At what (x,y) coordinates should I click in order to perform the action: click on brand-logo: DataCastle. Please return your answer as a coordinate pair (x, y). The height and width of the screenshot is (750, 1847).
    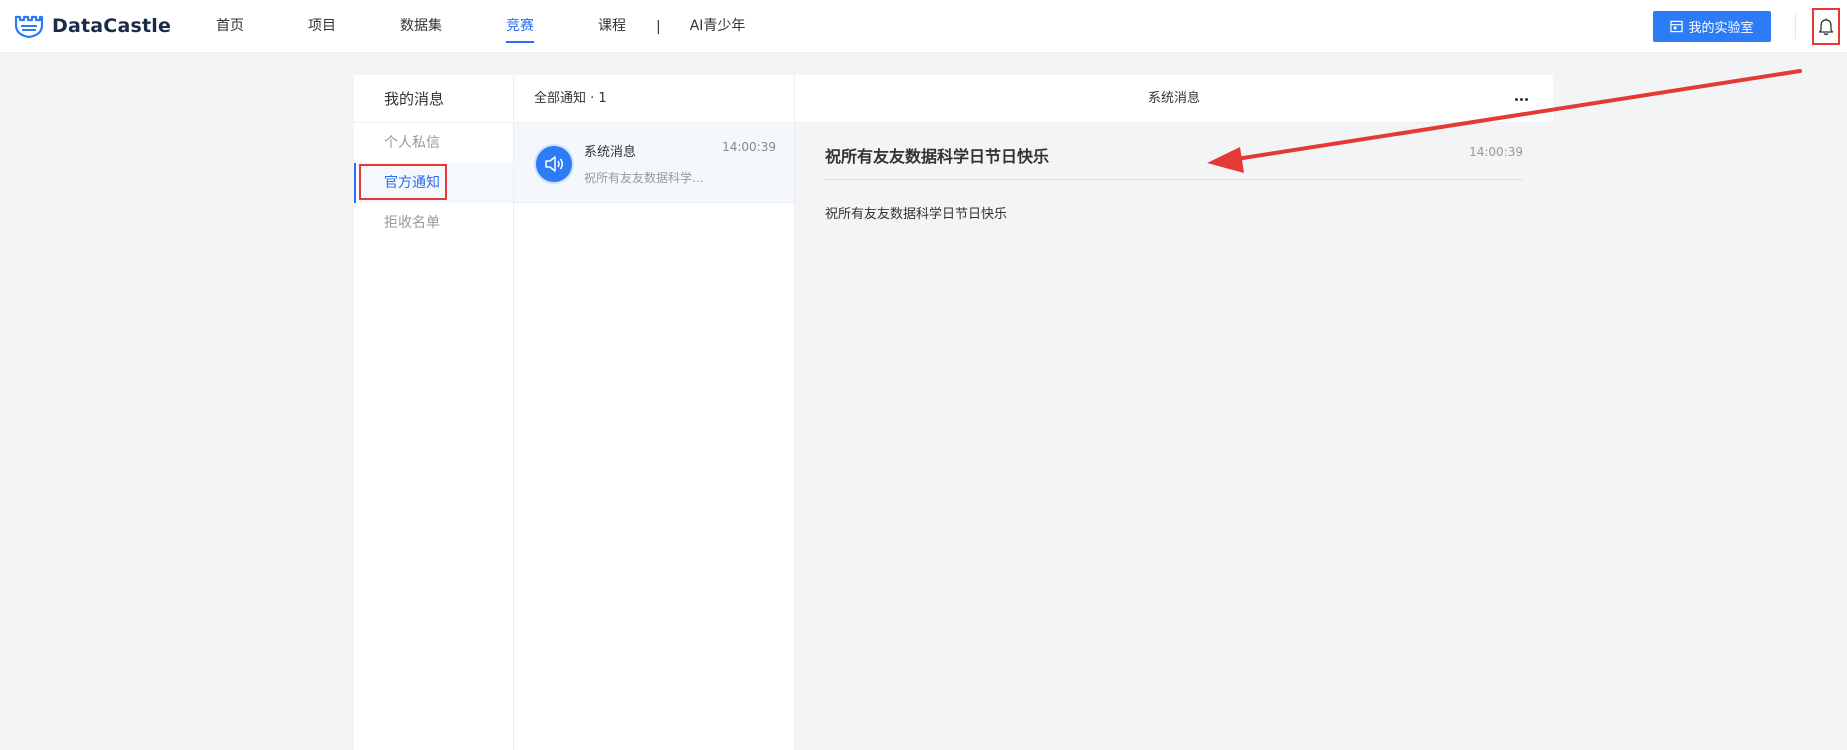
    Looking at the image, I should click on (92, 26).